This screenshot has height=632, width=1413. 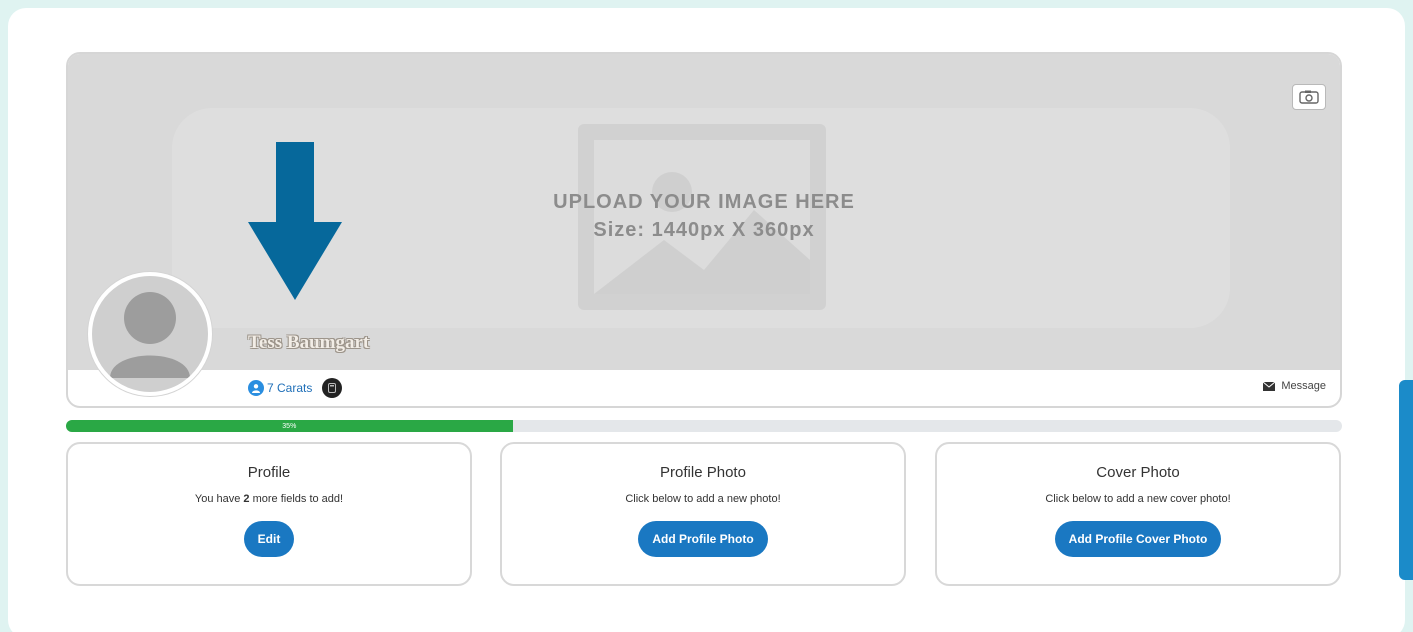 What do you see at coordinates (1406, 480) in the screenshot?
I see `side-accent` at bounding box center [1406, 480].